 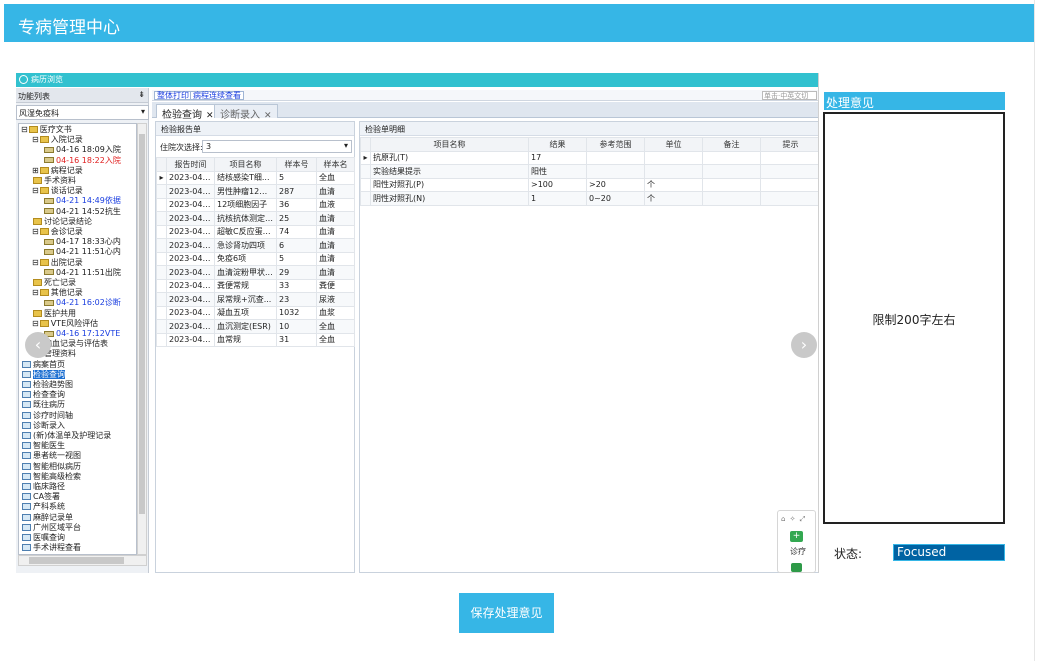 I want to click on tree-item: 04-17 18:33心内, so click(x=82, y=242).